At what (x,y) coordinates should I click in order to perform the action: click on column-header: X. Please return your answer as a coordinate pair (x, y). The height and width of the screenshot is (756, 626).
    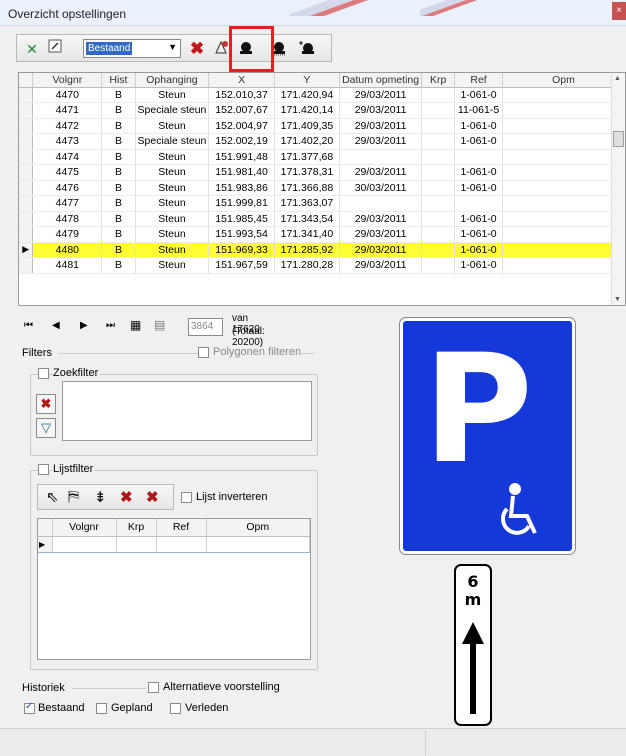
    Looking at the image, I should click on (241, 80).